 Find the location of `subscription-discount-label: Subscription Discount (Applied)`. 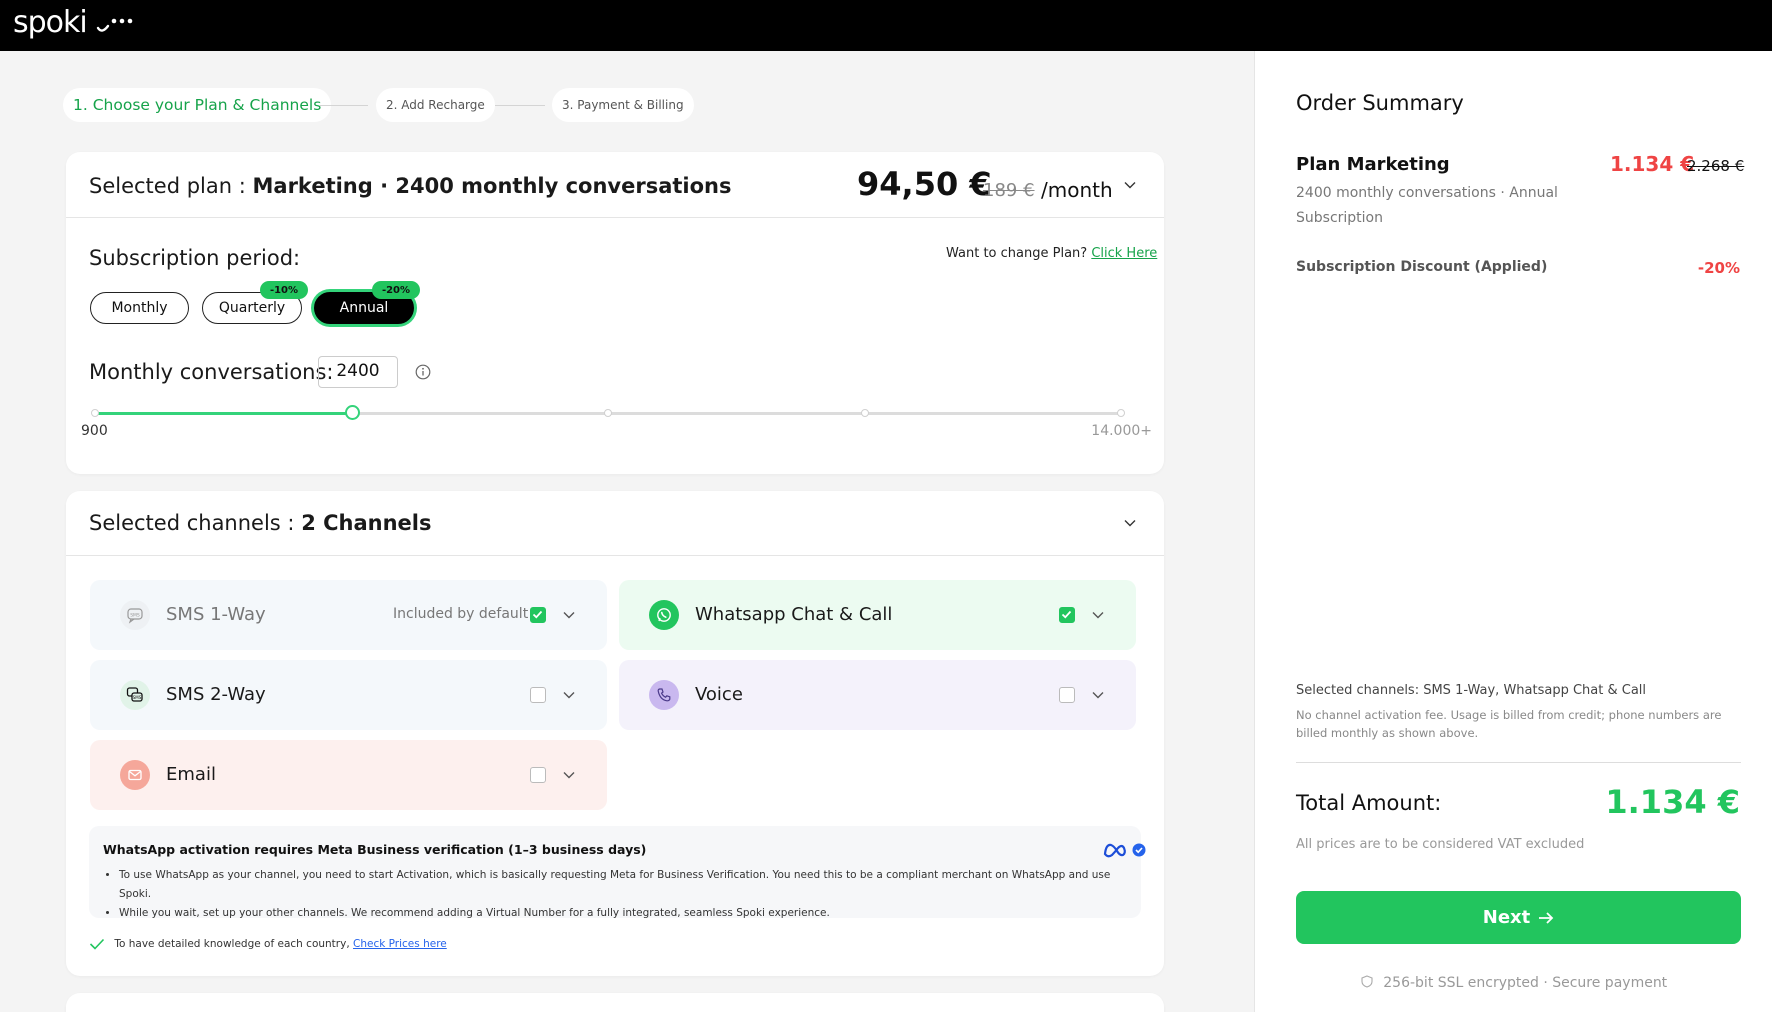

subscription-discount-label: Subscription Discount (Applied) is located at coordinates (1422, 267).